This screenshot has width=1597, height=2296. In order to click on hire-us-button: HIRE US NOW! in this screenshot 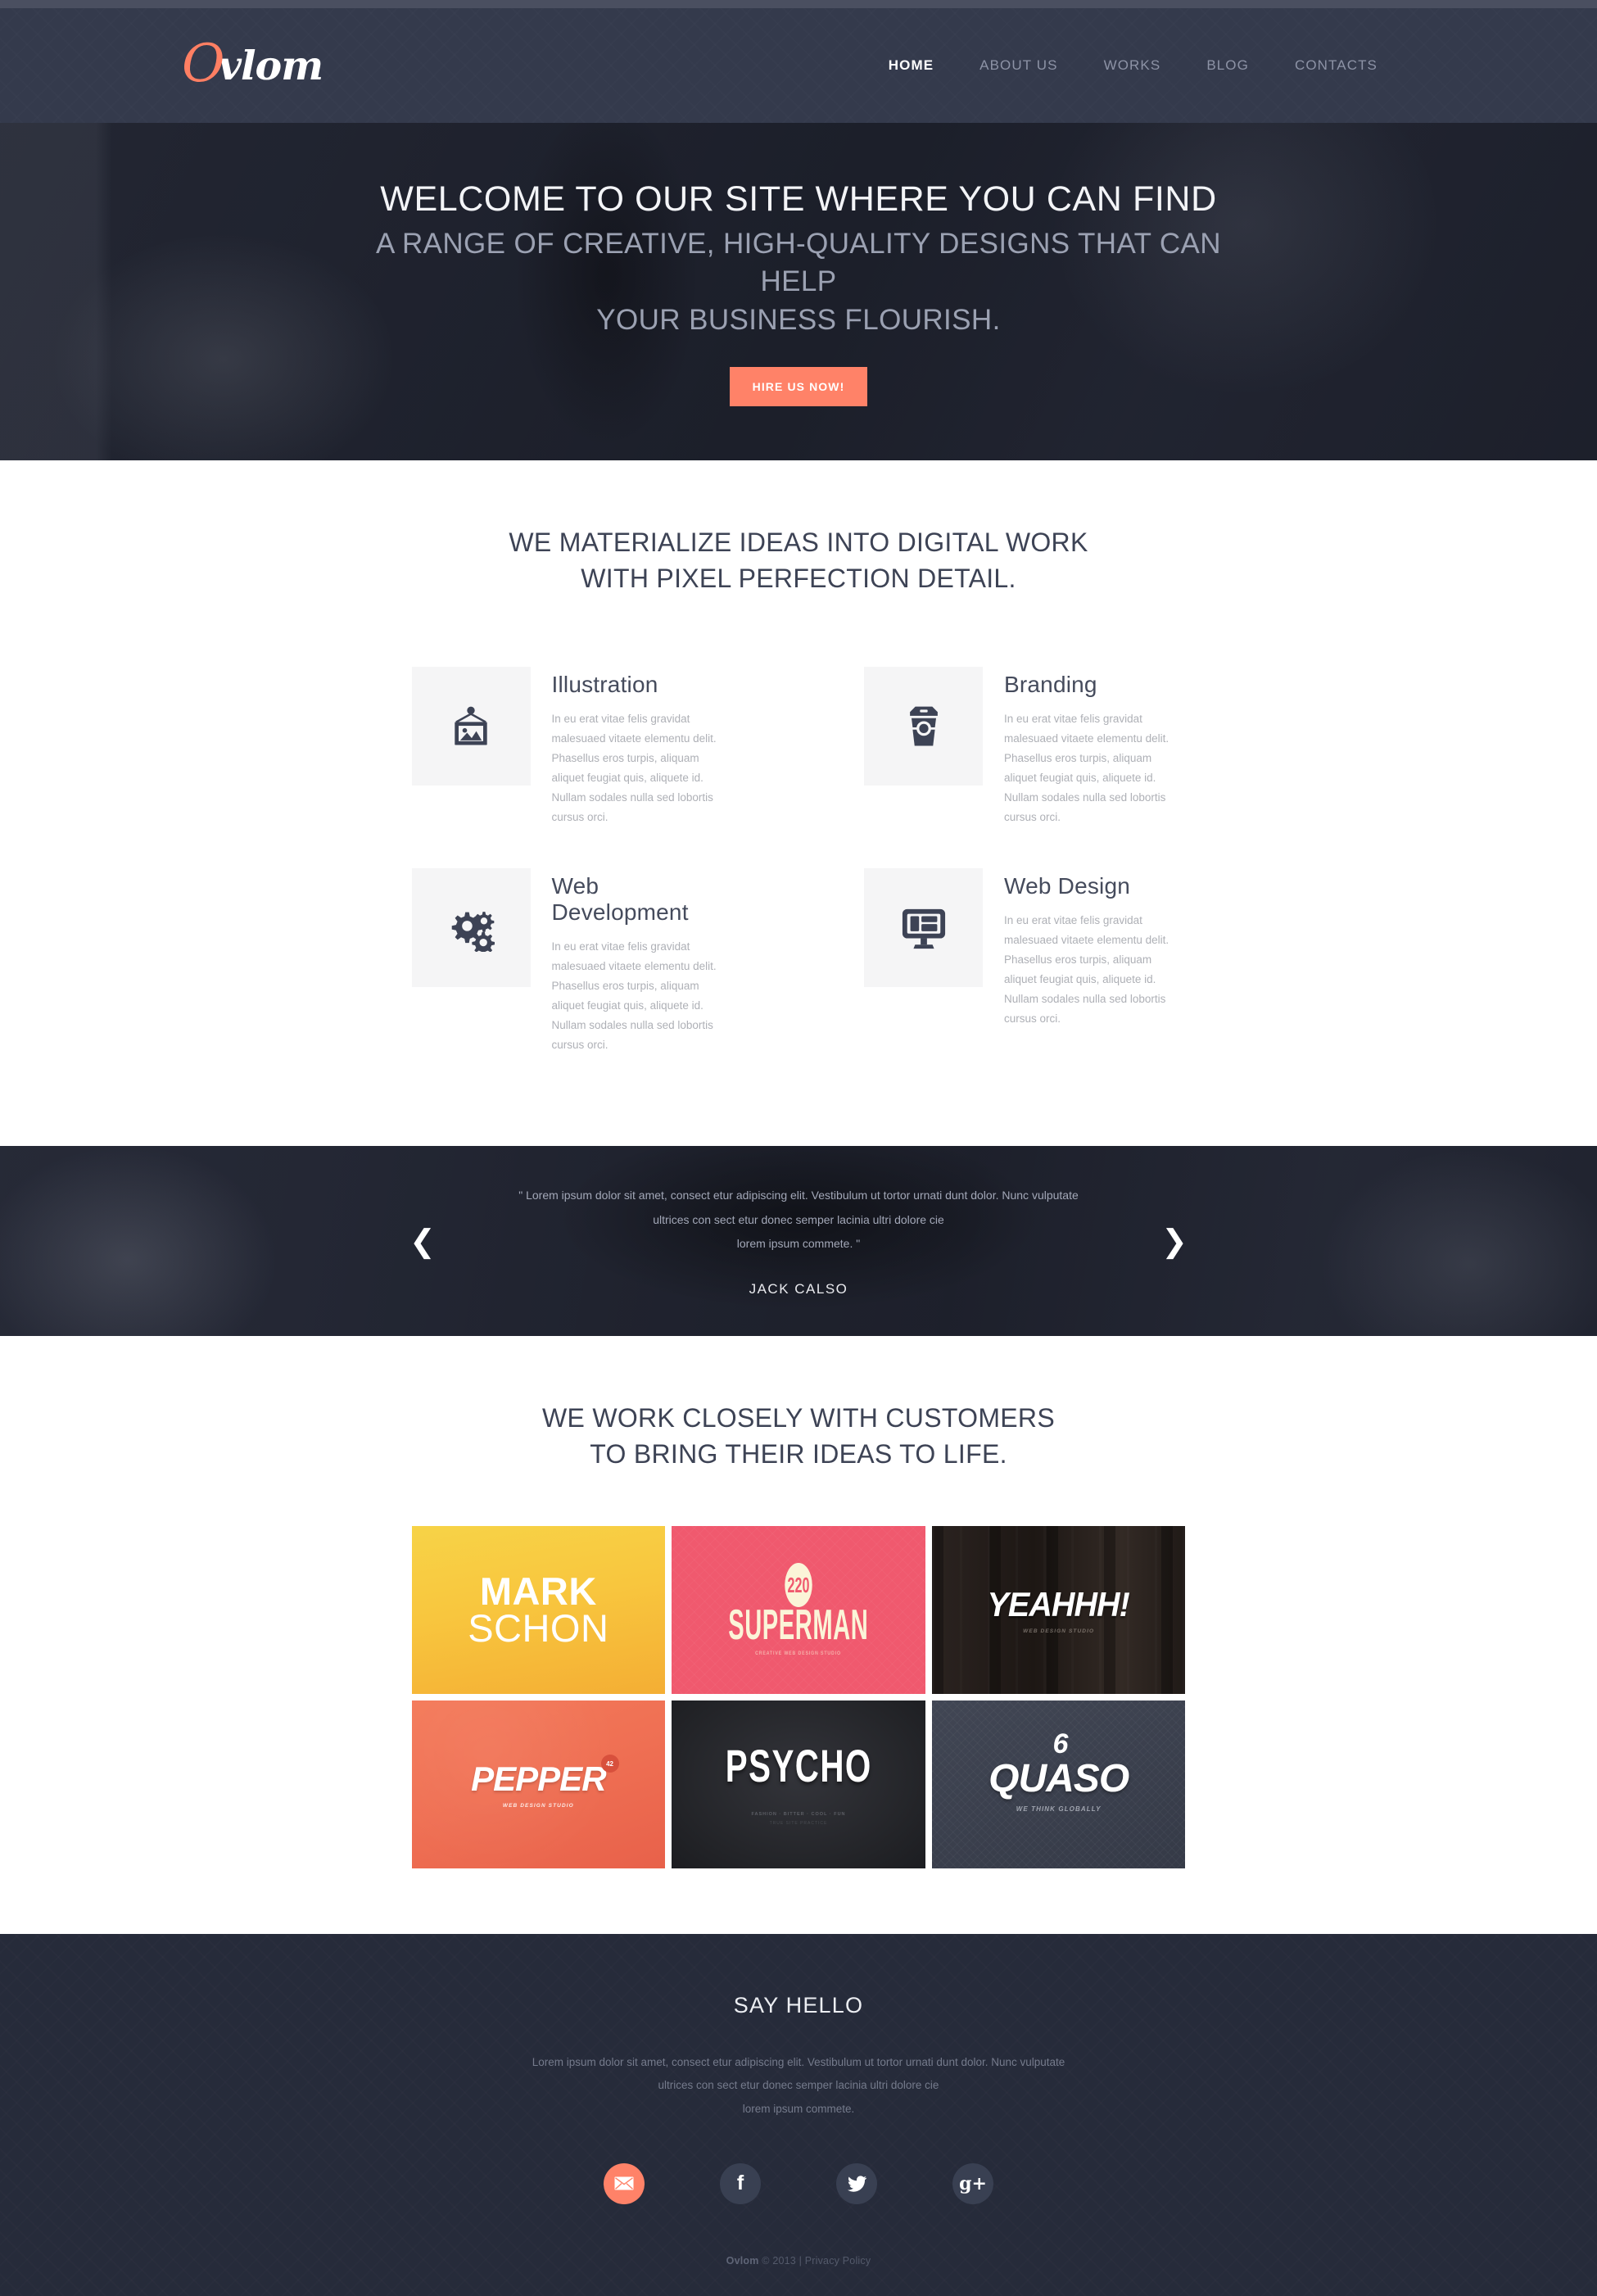, I will do `click(798, 386)`.